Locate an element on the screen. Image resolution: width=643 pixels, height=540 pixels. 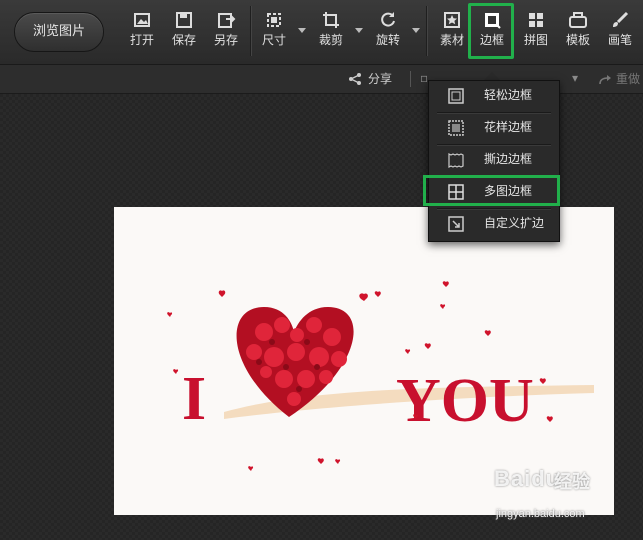
template-button: 模板 is located at coordinates (578, 31).